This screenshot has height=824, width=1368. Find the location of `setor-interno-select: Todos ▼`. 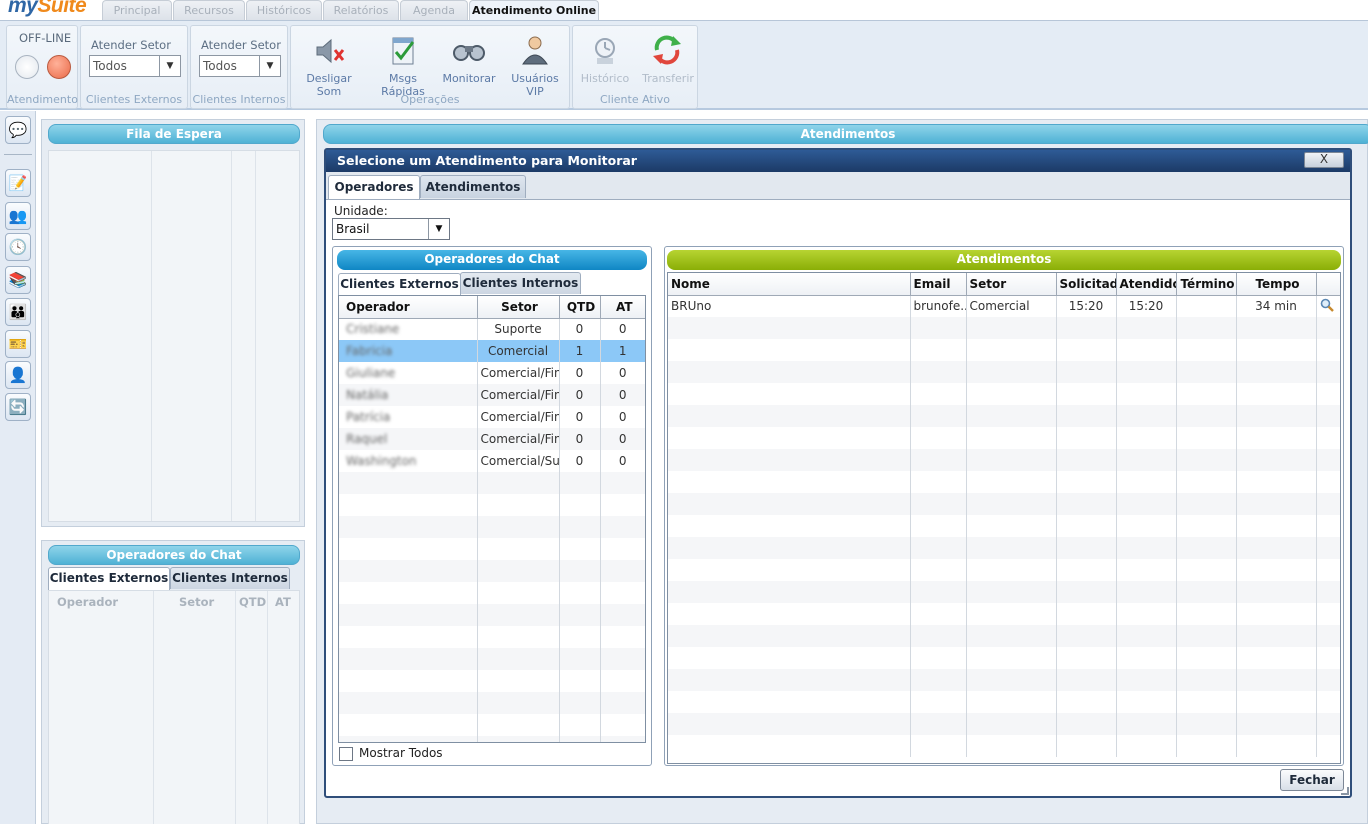

setor-interno-select: Todos ▼ is located at coordinates (240, 66).